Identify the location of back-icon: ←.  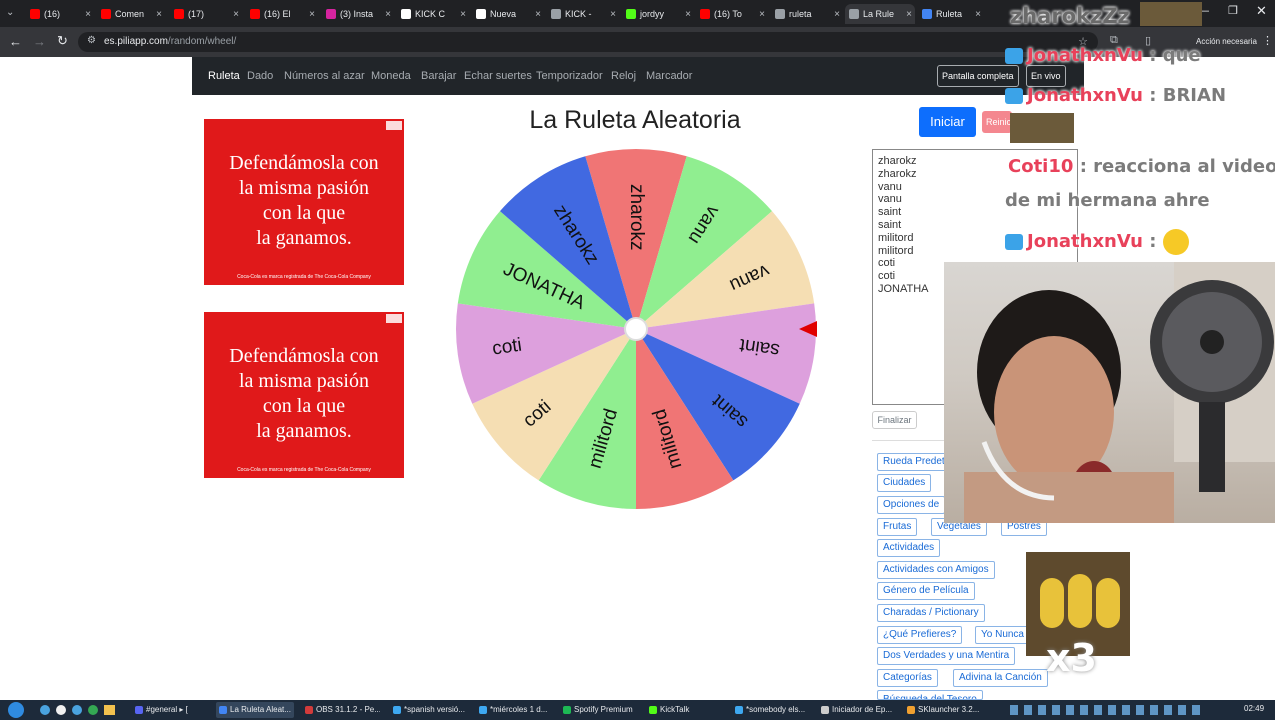
(15, 41).